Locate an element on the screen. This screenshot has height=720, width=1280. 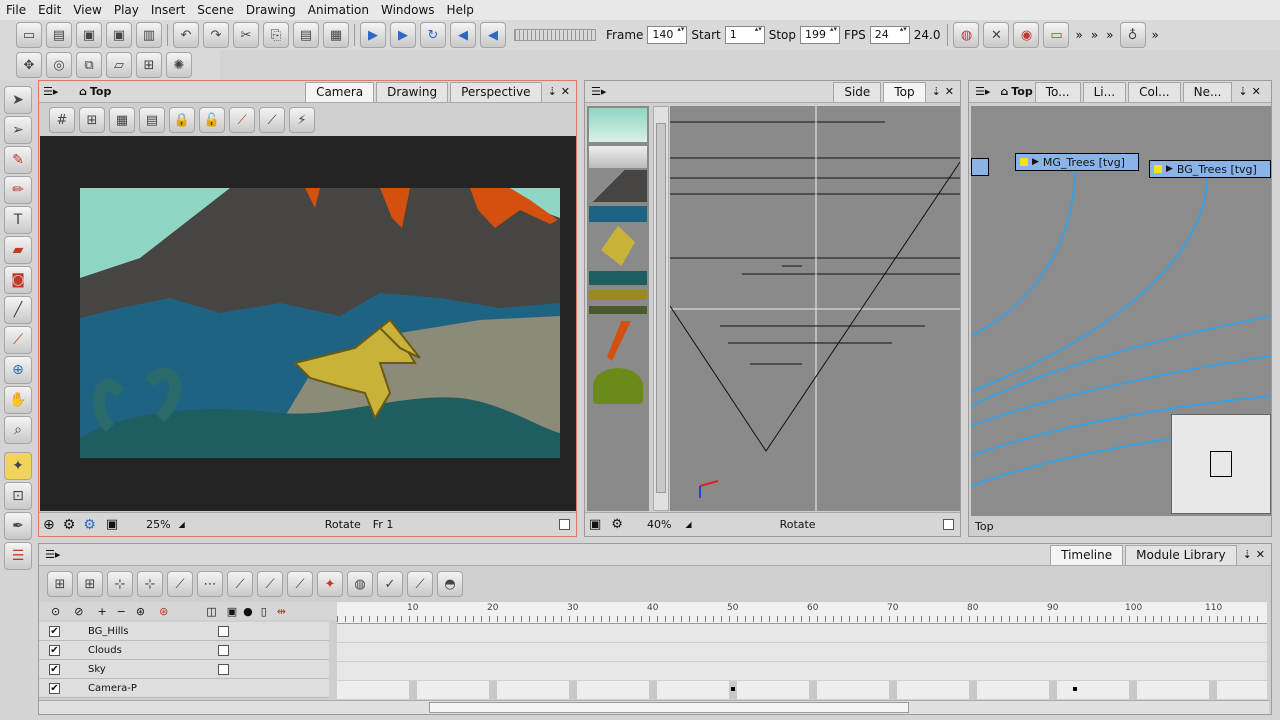
save-as-icon: ▣ is located at coordinates (119, 35).